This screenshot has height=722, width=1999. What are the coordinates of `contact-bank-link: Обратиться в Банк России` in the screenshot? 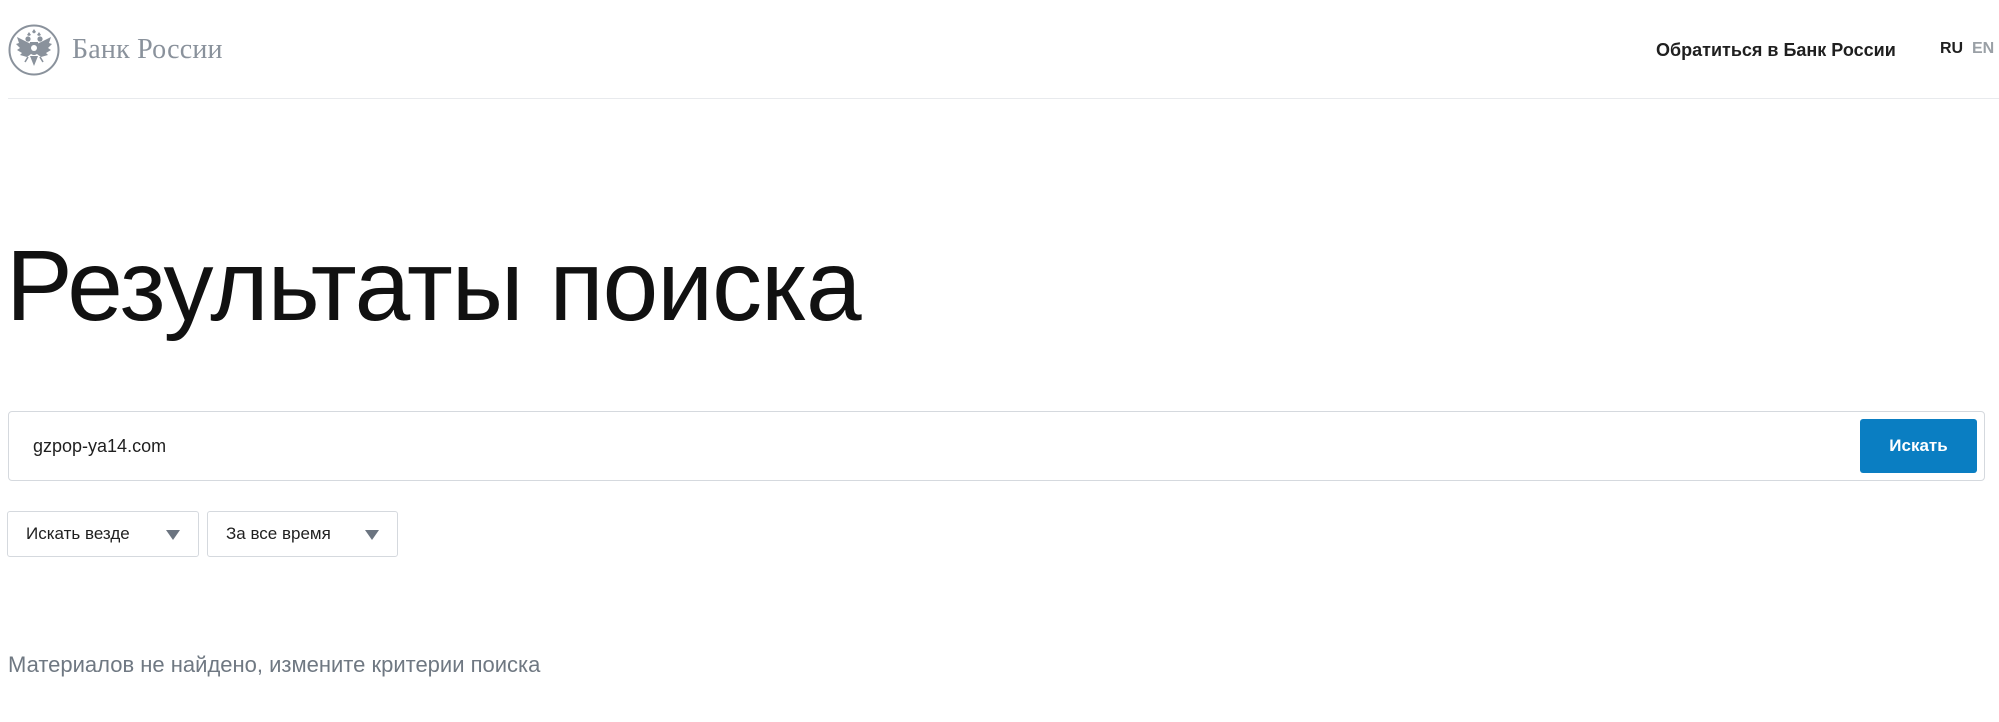 It's located at (1776, 50).